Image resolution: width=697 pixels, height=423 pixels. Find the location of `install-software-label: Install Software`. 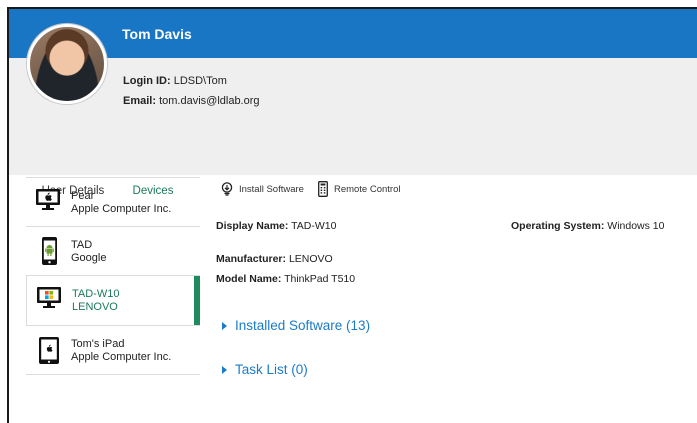

install-software-label: Install Software is located at coordinates (271, 189).